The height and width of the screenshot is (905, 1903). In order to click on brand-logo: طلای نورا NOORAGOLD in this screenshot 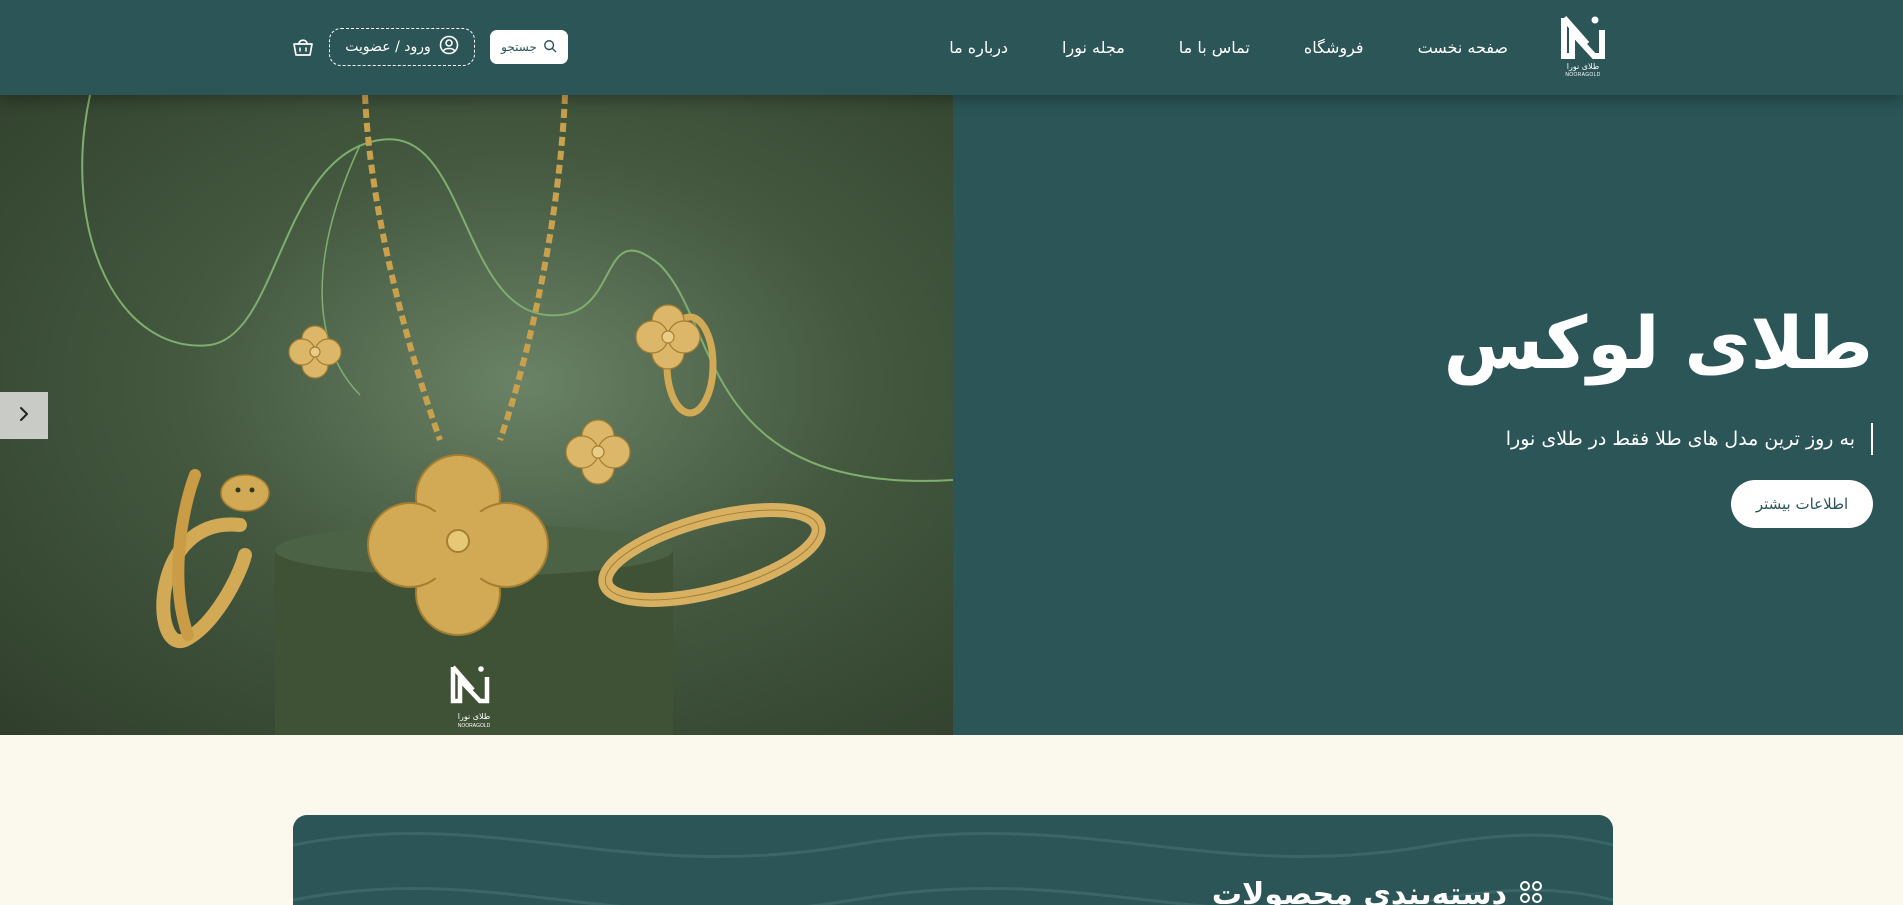, I will do `click(1583, 47)`.